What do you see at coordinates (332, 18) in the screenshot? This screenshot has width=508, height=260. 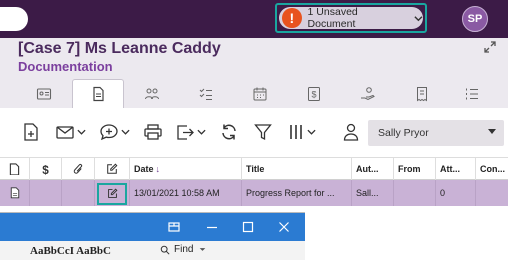 I see `unsaved-documents-label: 1 Unsaved Document` at bounding box center [332, 18].